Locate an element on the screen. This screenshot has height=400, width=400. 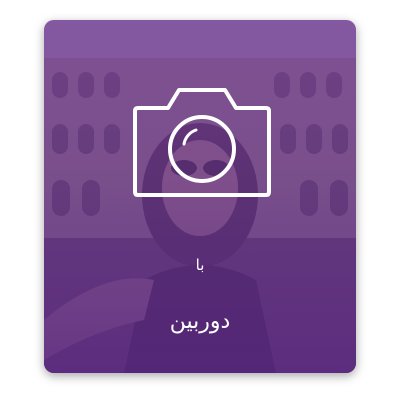
card-title: دوربین is located at coordinates (200, 321).